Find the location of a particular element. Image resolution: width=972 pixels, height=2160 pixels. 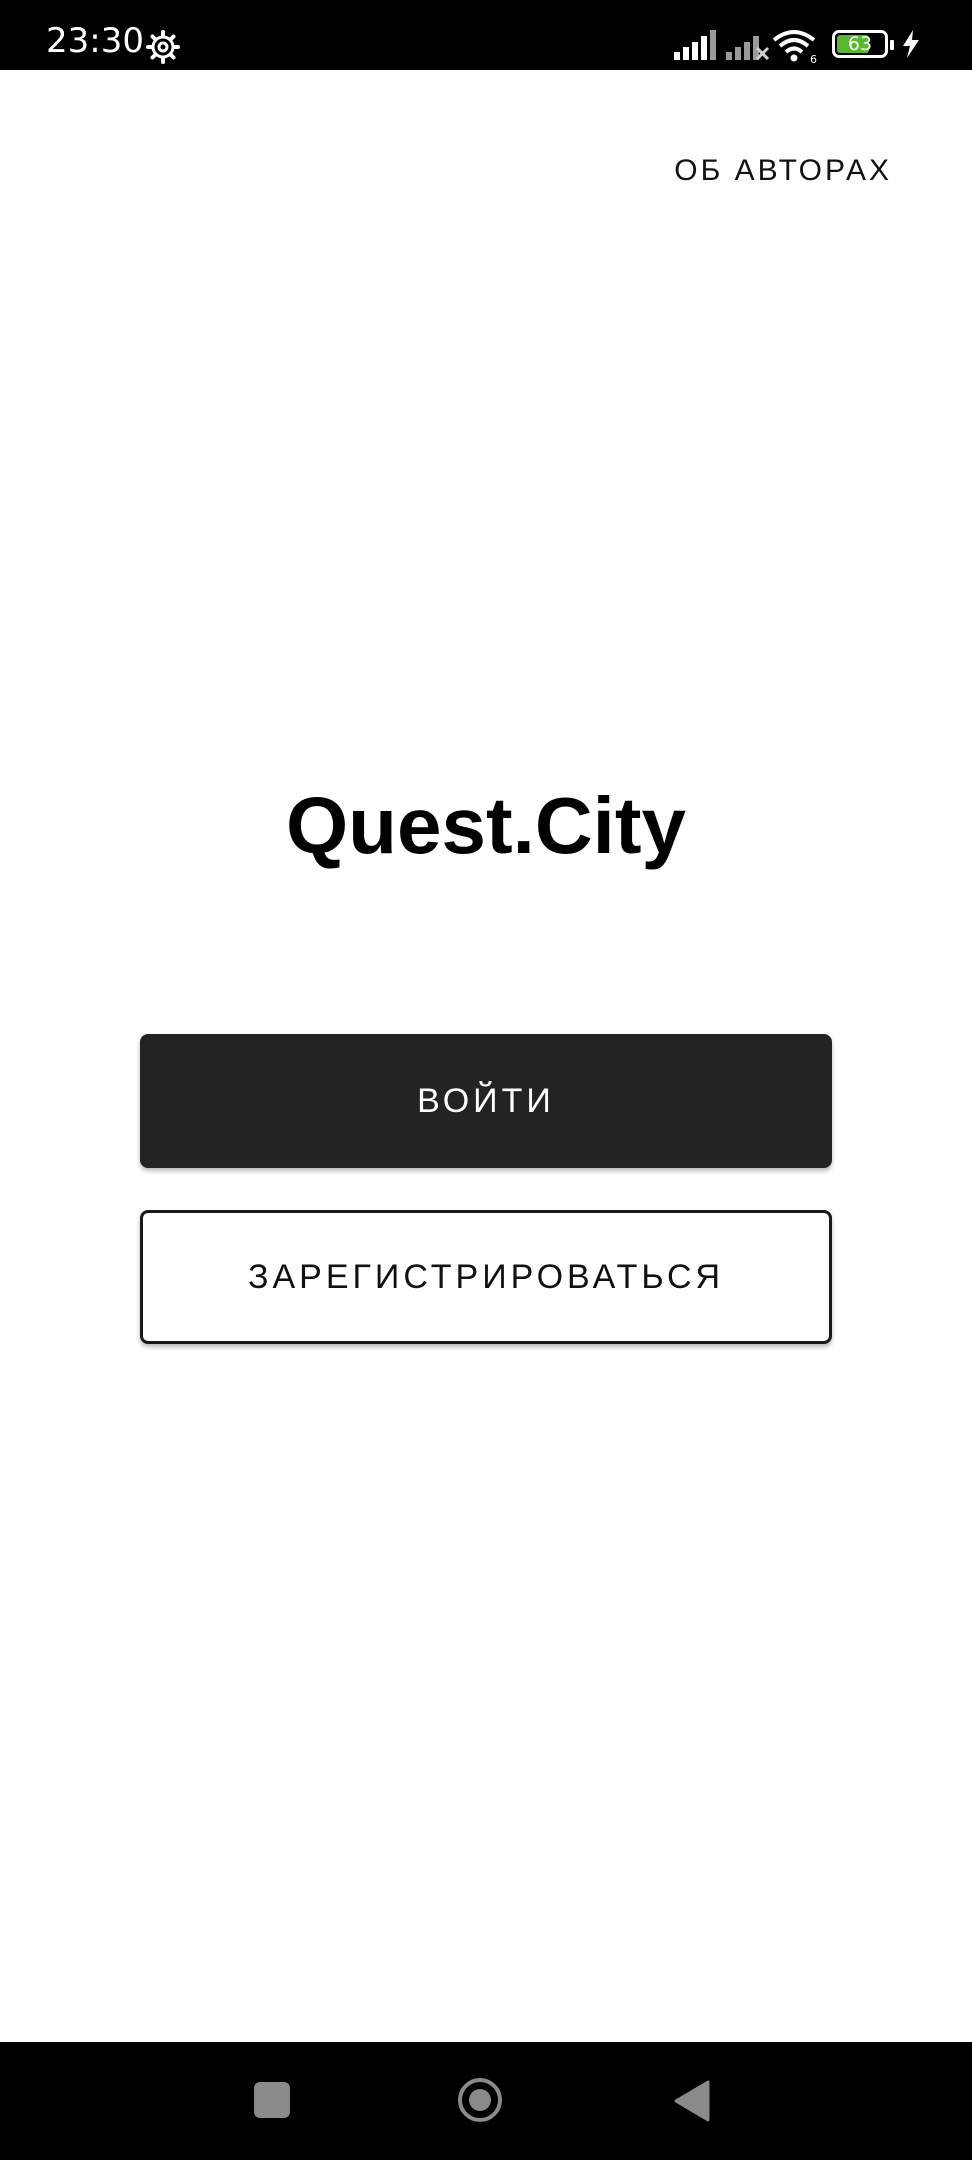

navigation-bar is located at coordinates (486, 2101).